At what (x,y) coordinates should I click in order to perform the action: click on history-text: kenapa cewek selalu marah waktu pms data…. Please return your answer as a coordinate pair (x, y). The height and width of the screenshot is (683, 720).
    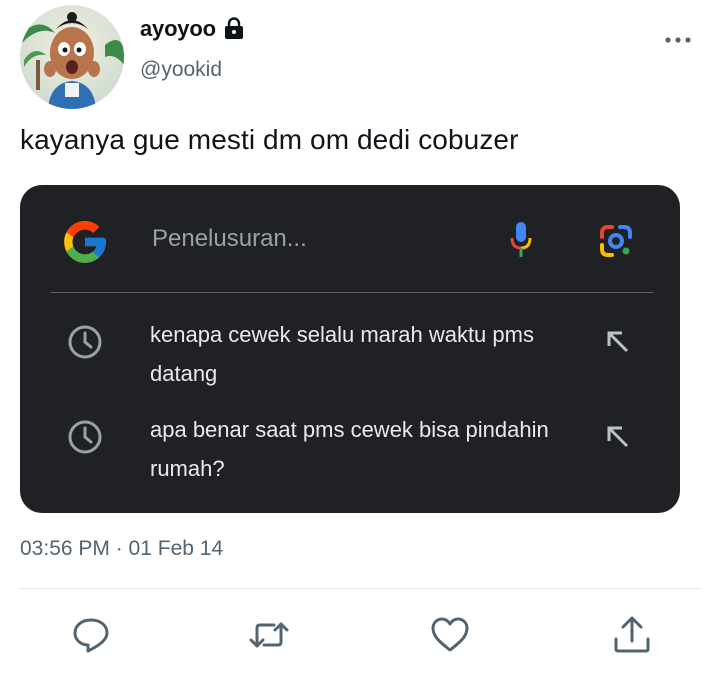
    Looking at the image, I should click on (342, 354).